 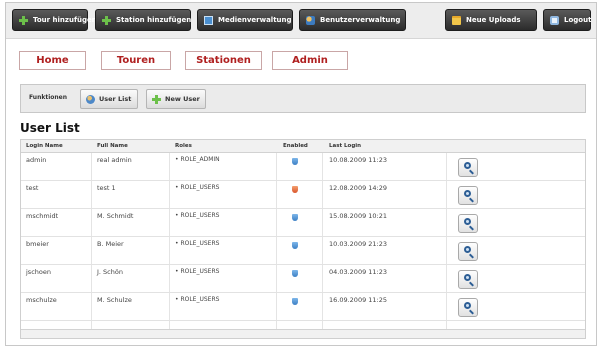 I want to click on login-name-cell: test, so click(x=32, y=188).